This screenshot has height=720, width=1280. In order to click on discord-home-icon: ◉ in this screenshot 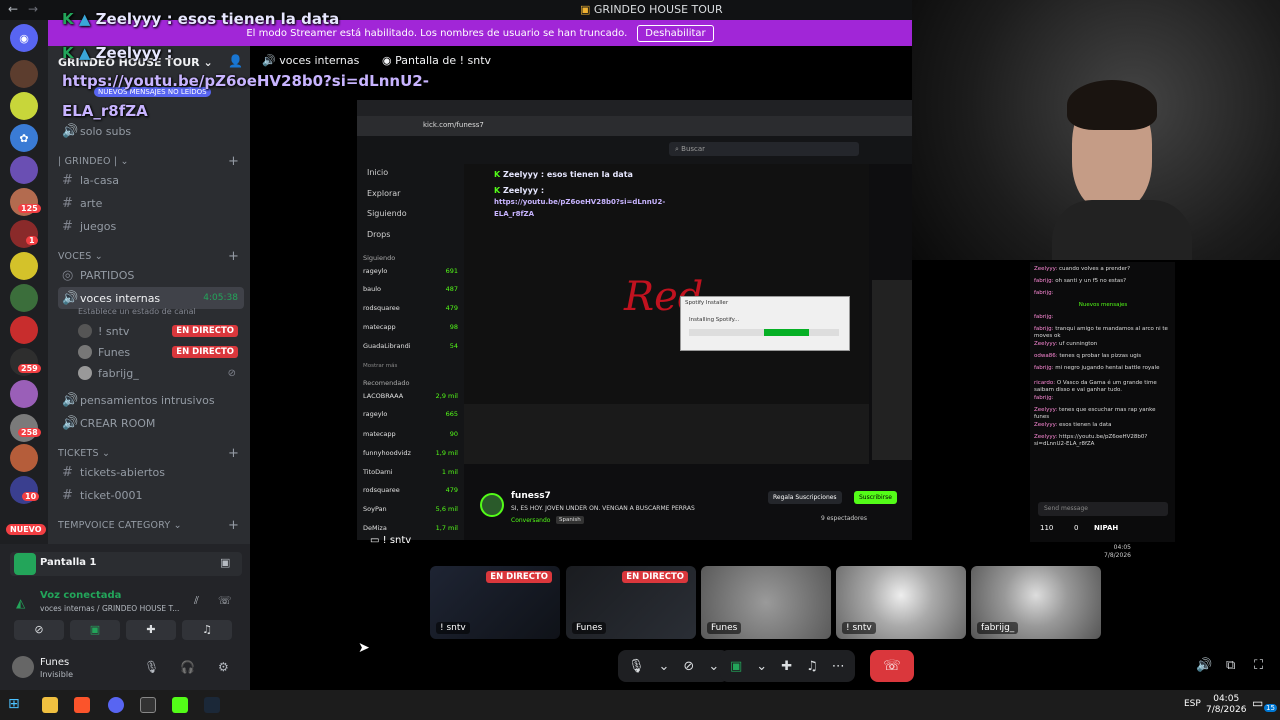, I will do `click(24, 38)`.